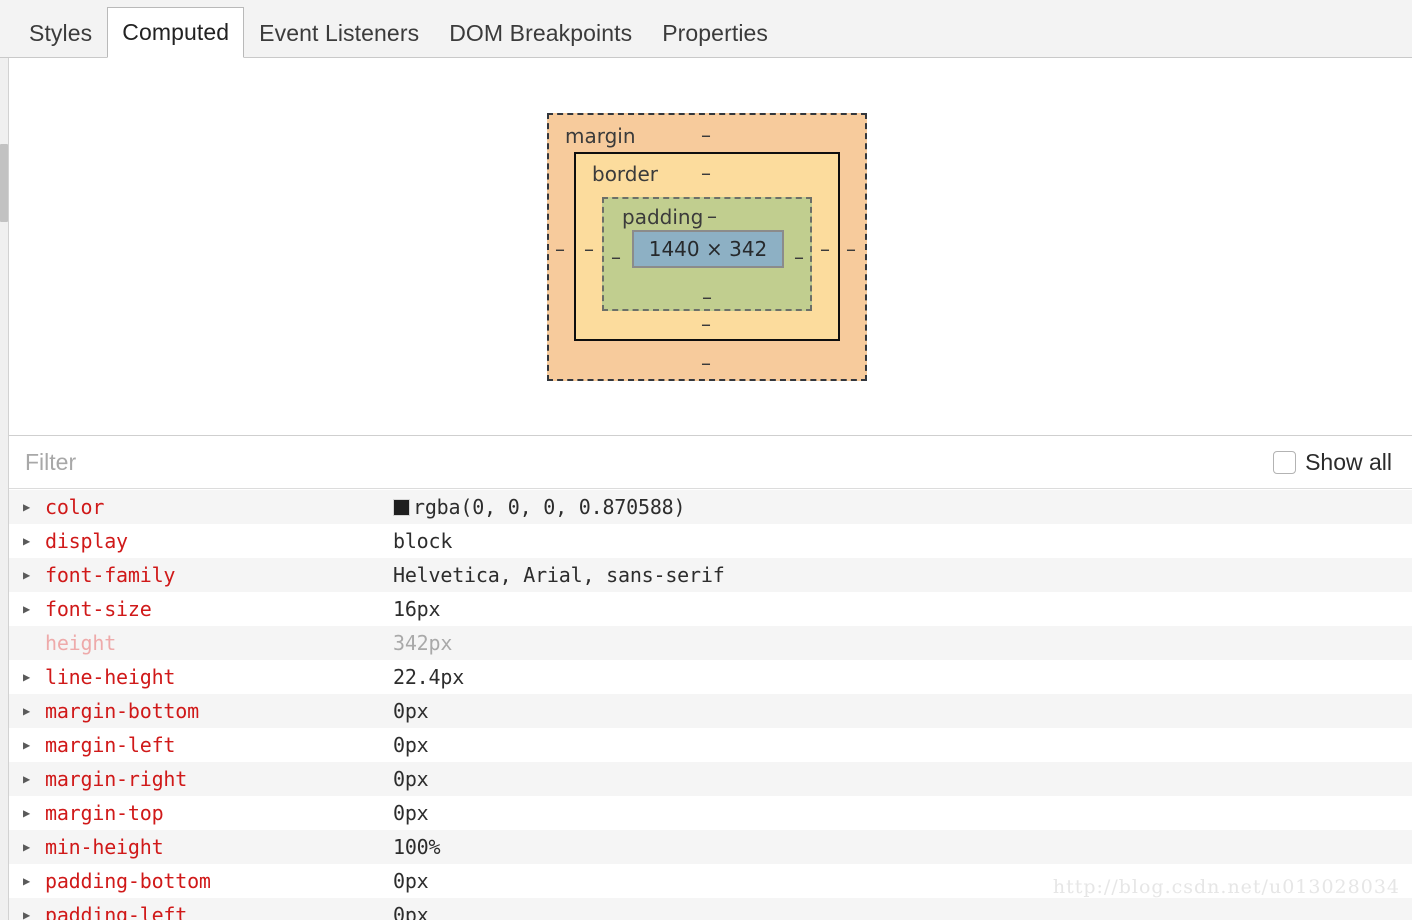 Image resolution: width=1412 pixels, height=920 pixels. Describe the element at coordinates (86, 541) in the screenshot. I see `property-name: display` at that location.